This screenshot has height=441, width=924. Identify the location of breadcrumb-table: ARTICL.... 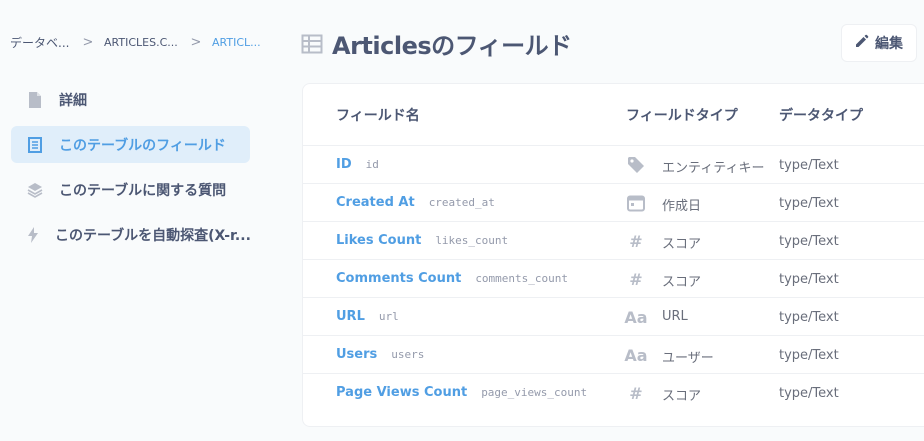
(236, 42).